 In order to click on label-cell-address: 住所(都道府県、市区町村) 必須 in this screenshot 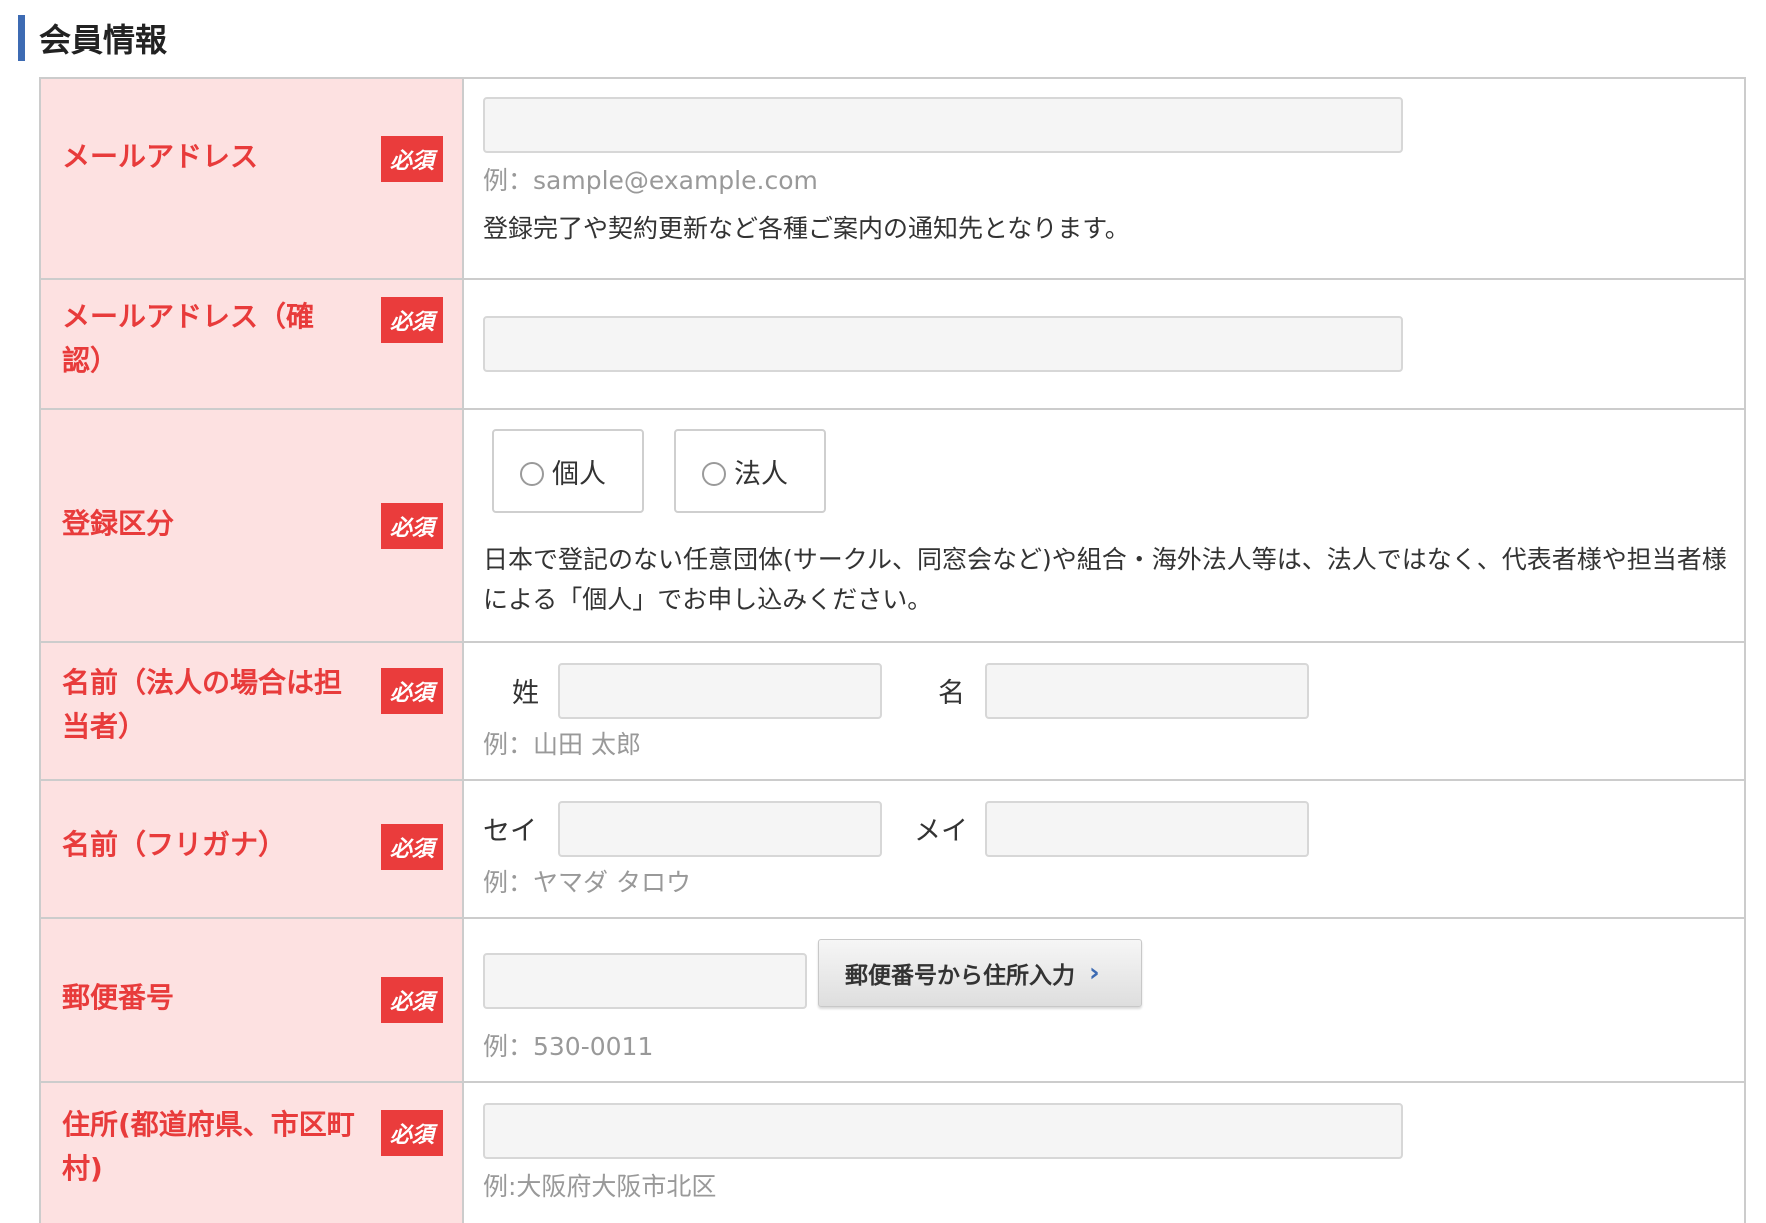, I will do `click(252, 1153)`.